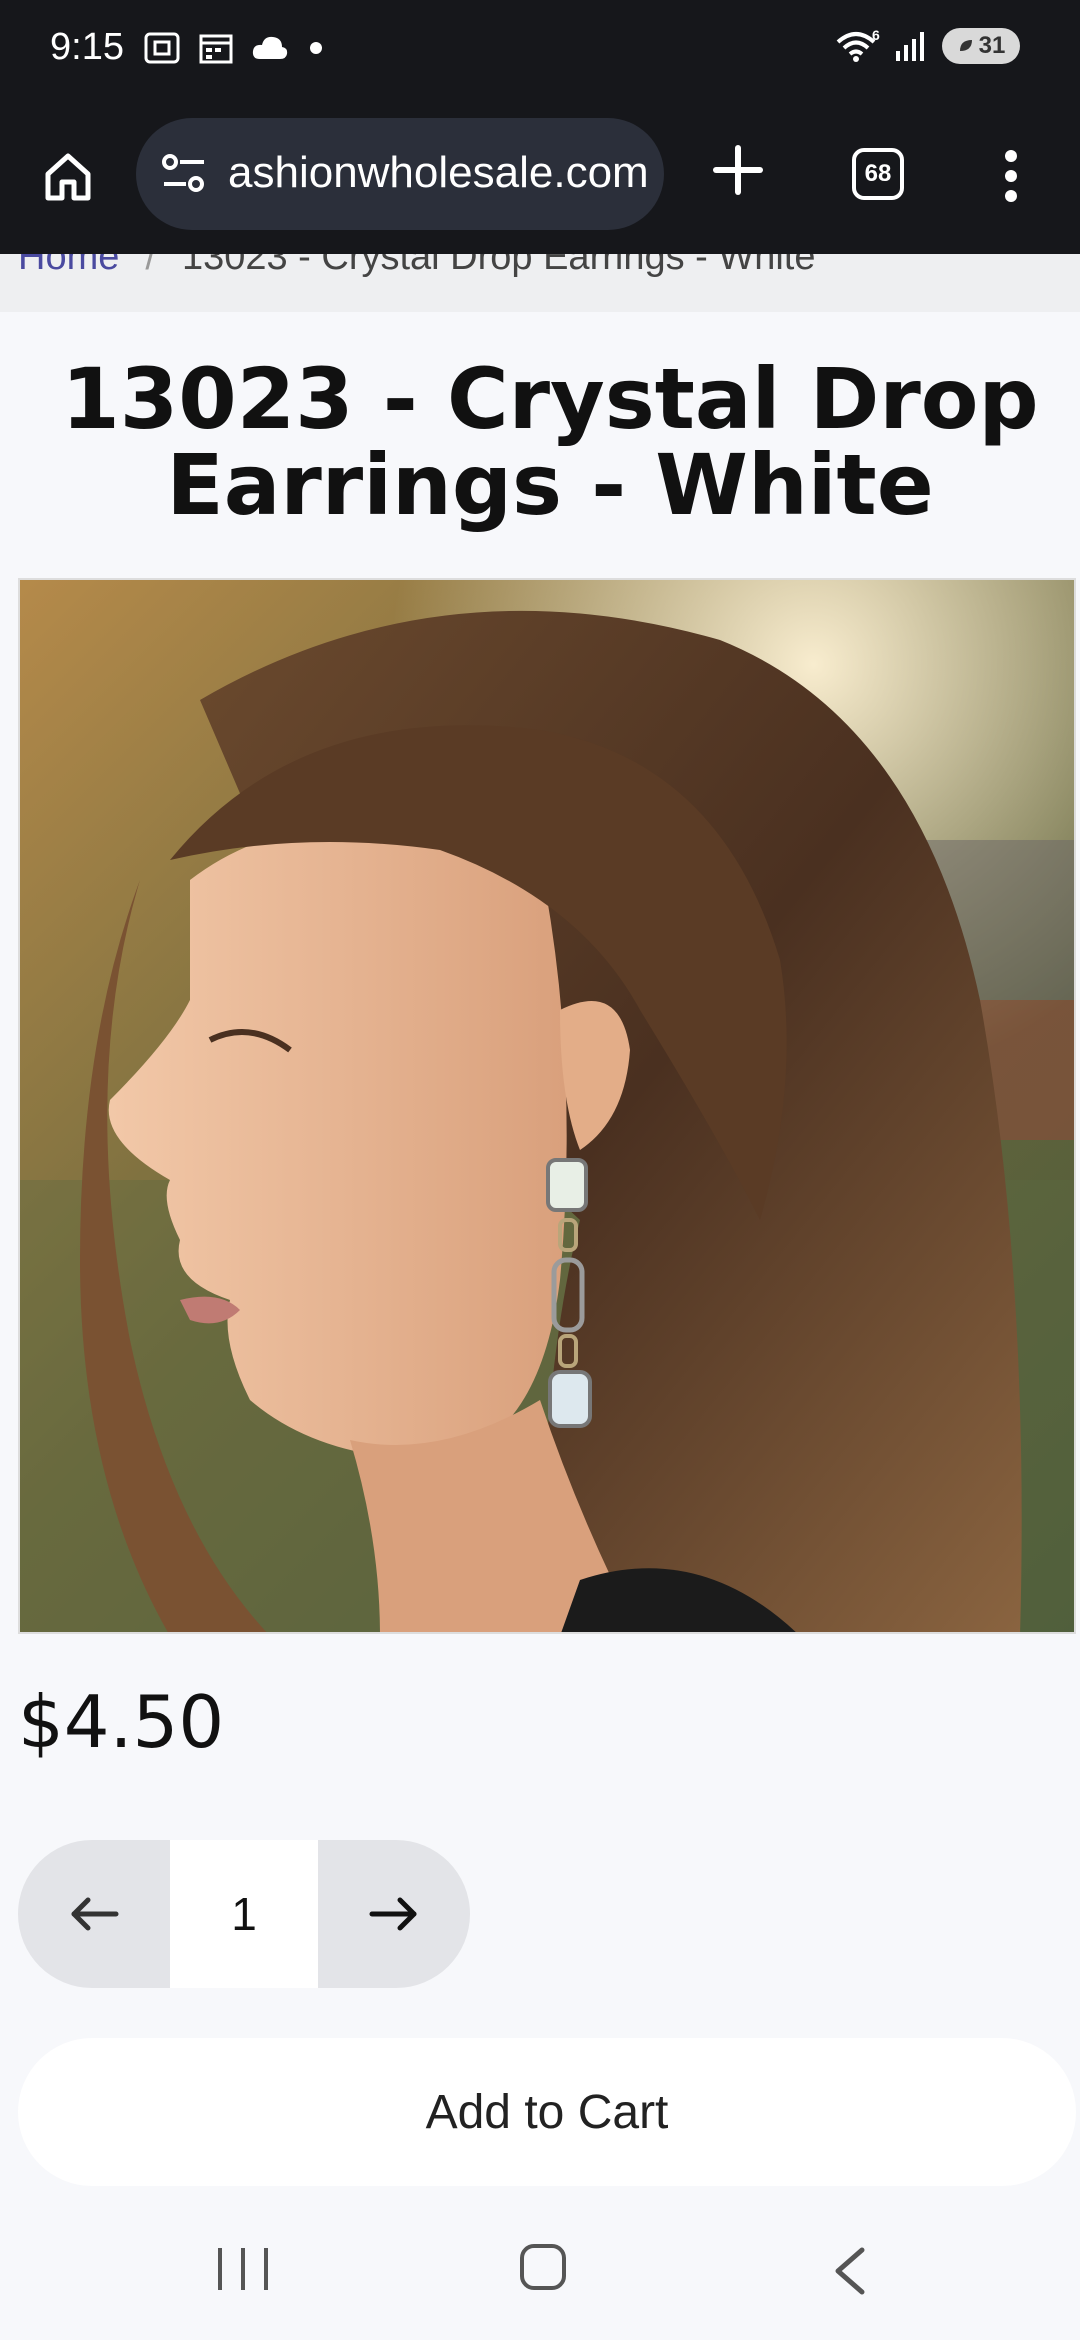 This screenshot has height=2340, width=1080. I want to click on arrow-right-icon, so click(393, 1914).